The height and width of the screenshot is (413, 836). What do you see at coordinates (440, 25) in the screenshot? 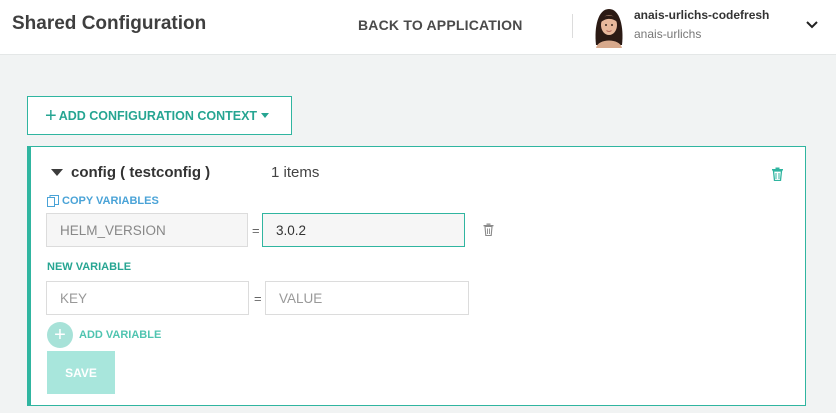
I see `back-to-application-link: BACK TO APPLICATION` at bounding box center [440, 25].